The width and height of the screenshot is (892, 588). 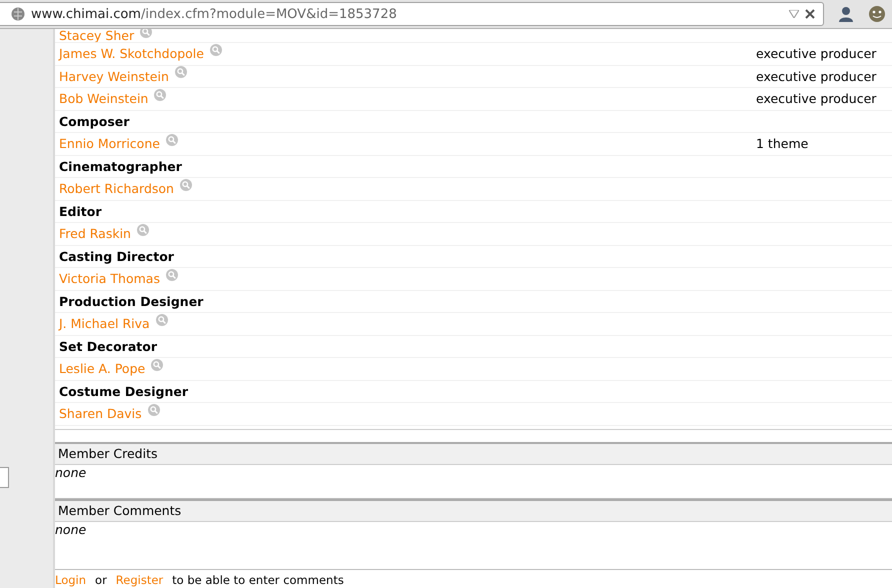 What do you see at coordinates (473, 511) in the screenshot?
I see `section-header: Member Comments` at bounding box center [473, 511].